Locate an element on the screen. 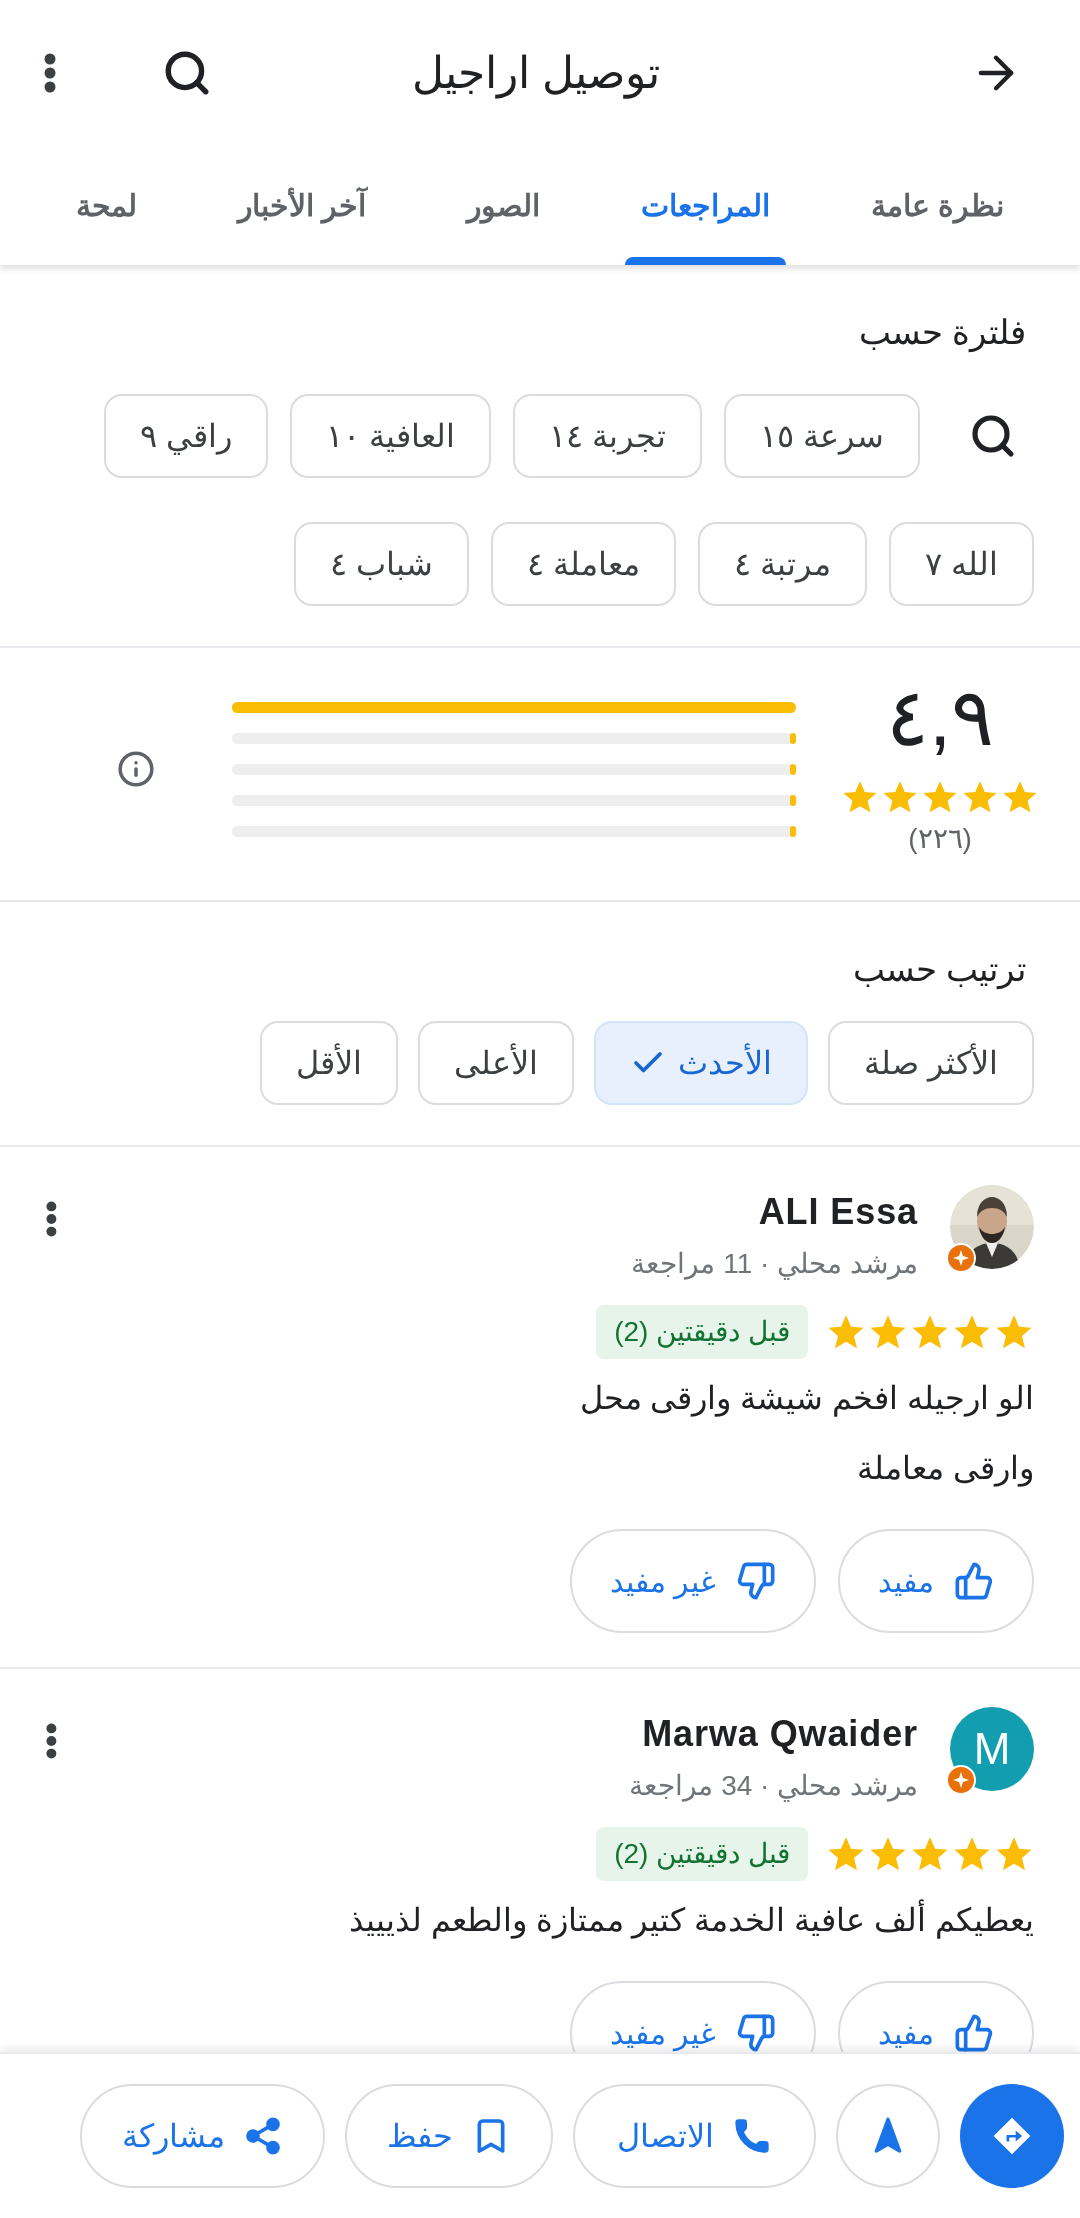 This screenshot has height=2218, width=1080. not-helpful-button: غير مفيد is located at coordinates (692, 1581).